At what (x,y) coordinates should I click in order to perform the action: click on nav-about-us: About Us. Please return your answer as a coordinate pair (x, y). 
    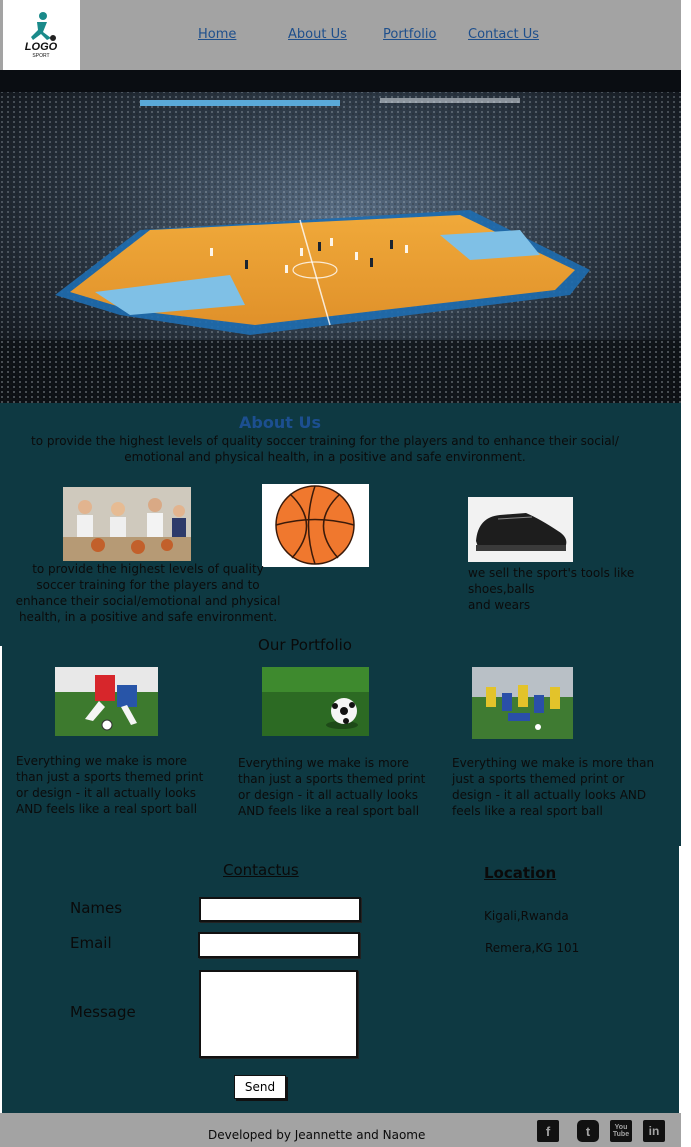
    Looking at the image, I should click on (317, 34).